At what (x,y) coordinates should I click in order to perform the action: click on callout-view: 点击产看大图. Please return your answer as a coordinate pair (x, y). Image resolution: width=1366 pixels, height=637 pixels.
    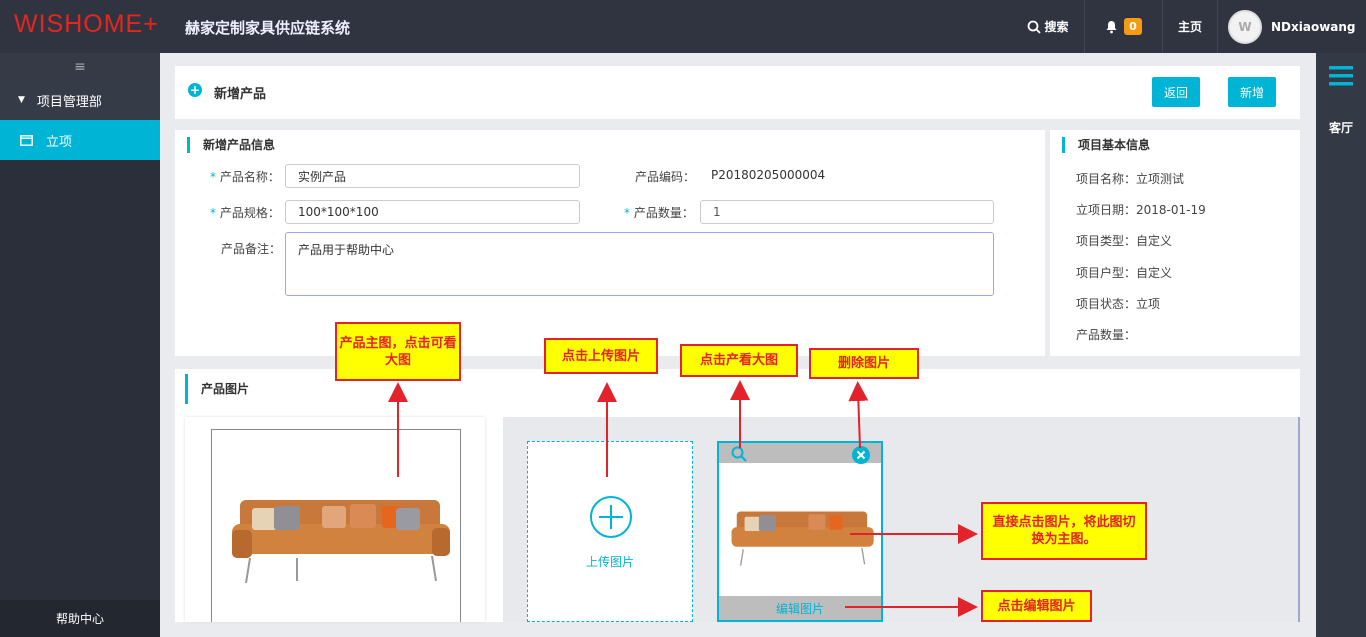
    Looking at the image, I should click on (739, 360).